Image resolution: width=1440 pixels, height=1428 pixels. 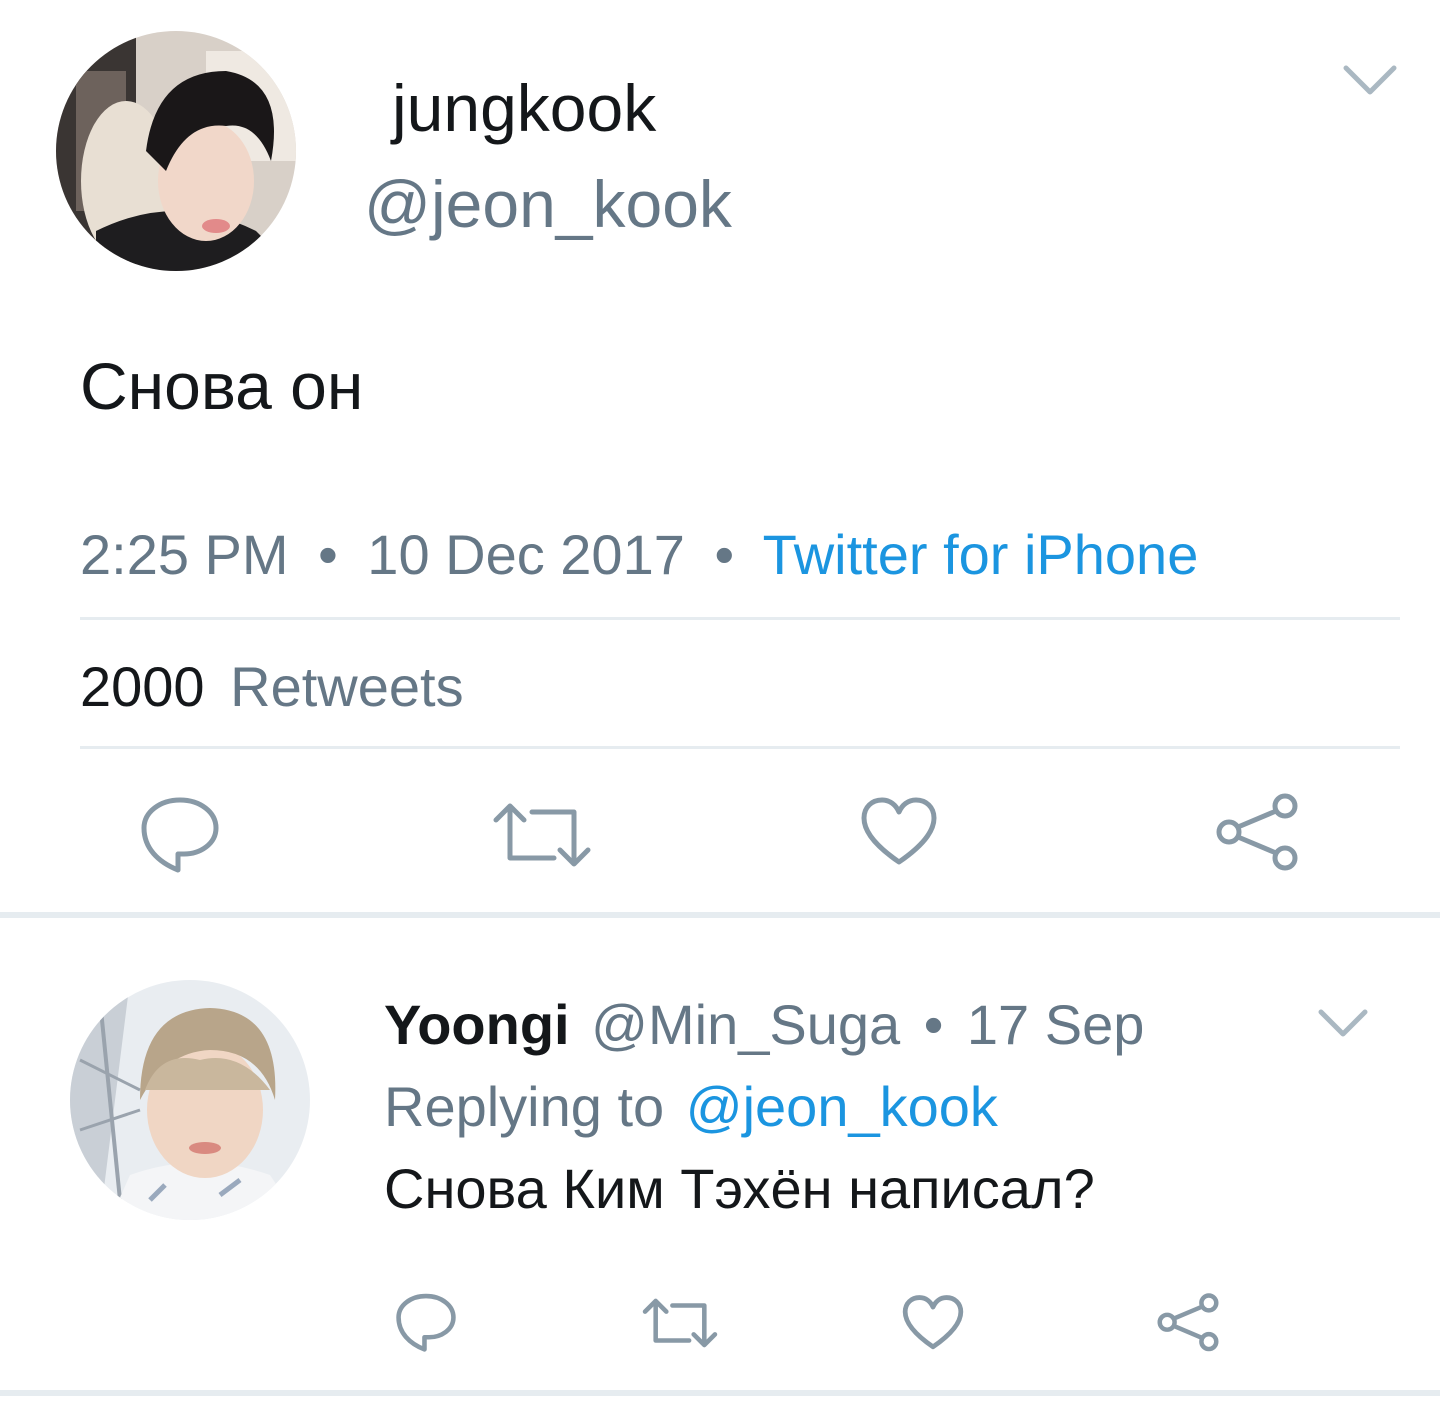 What do you see at coordinates (524, 1106) in the screenshot?
I see `replying-to-label: Replying to` at bounding box center [524, 1106].